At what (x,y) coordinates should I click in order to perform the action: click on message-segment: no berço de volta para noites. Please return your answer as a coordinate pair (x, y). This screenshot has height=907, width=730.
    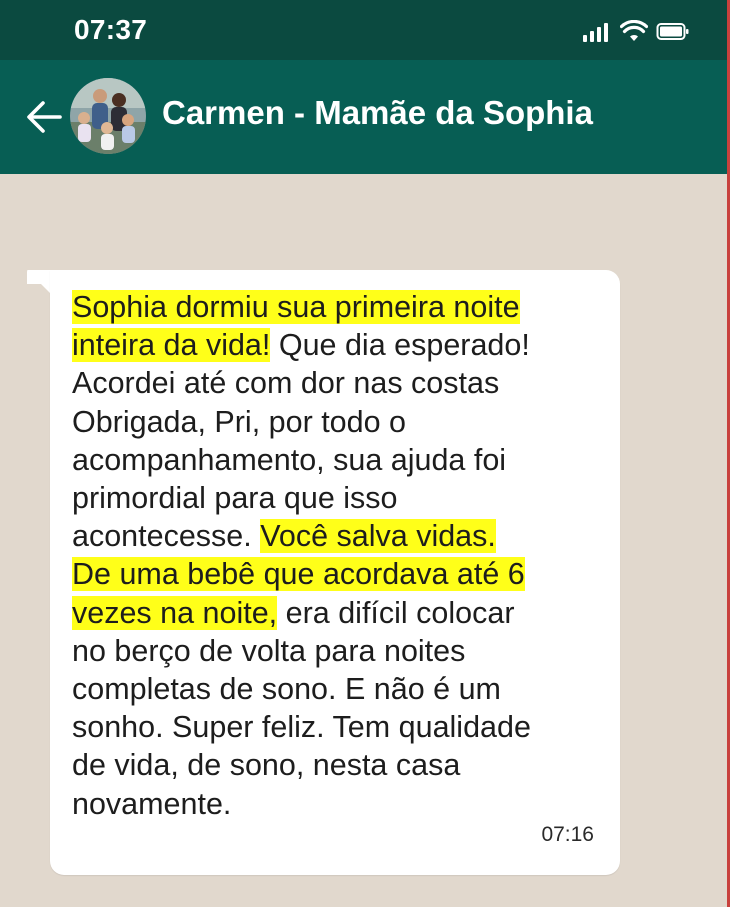
    Looking at the image, I should click on (269, 650).